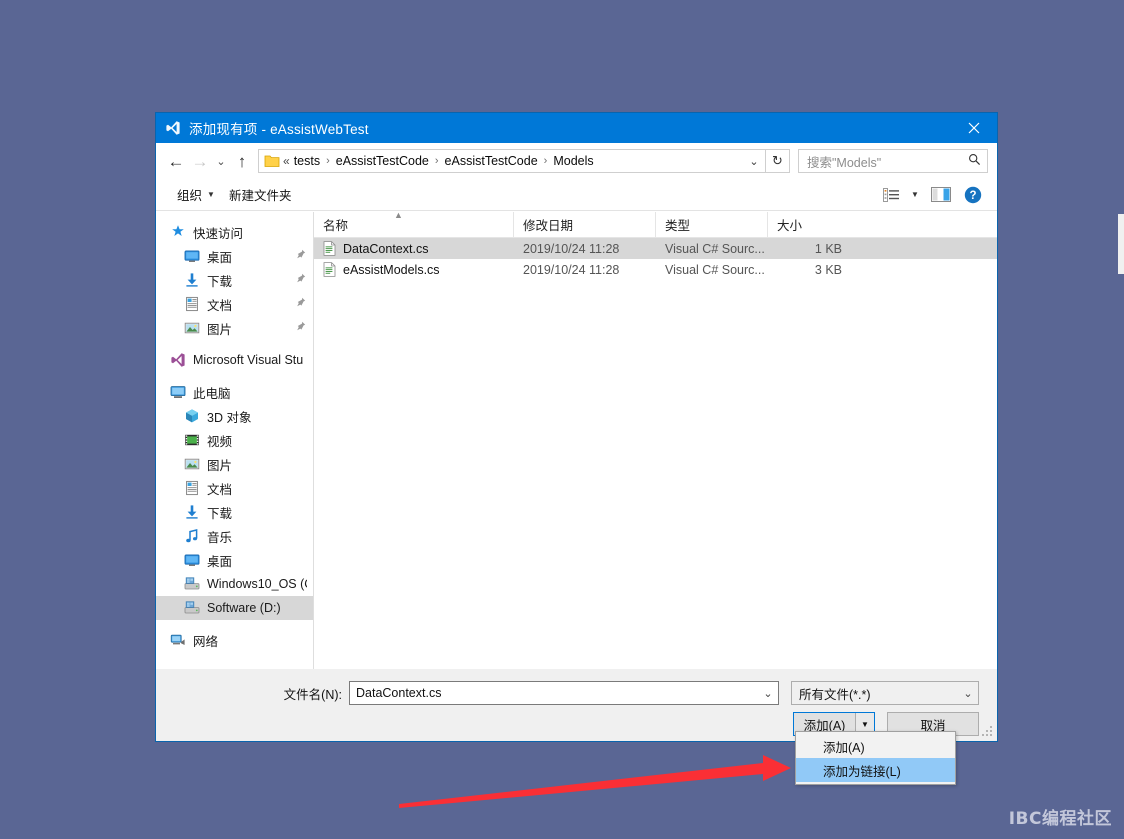 The width and height of the screenshot is (1124, 839). Describe the element at coordinates (220, 329) in the screenshot. I see `sidebar-item-label: 图片` at that location.